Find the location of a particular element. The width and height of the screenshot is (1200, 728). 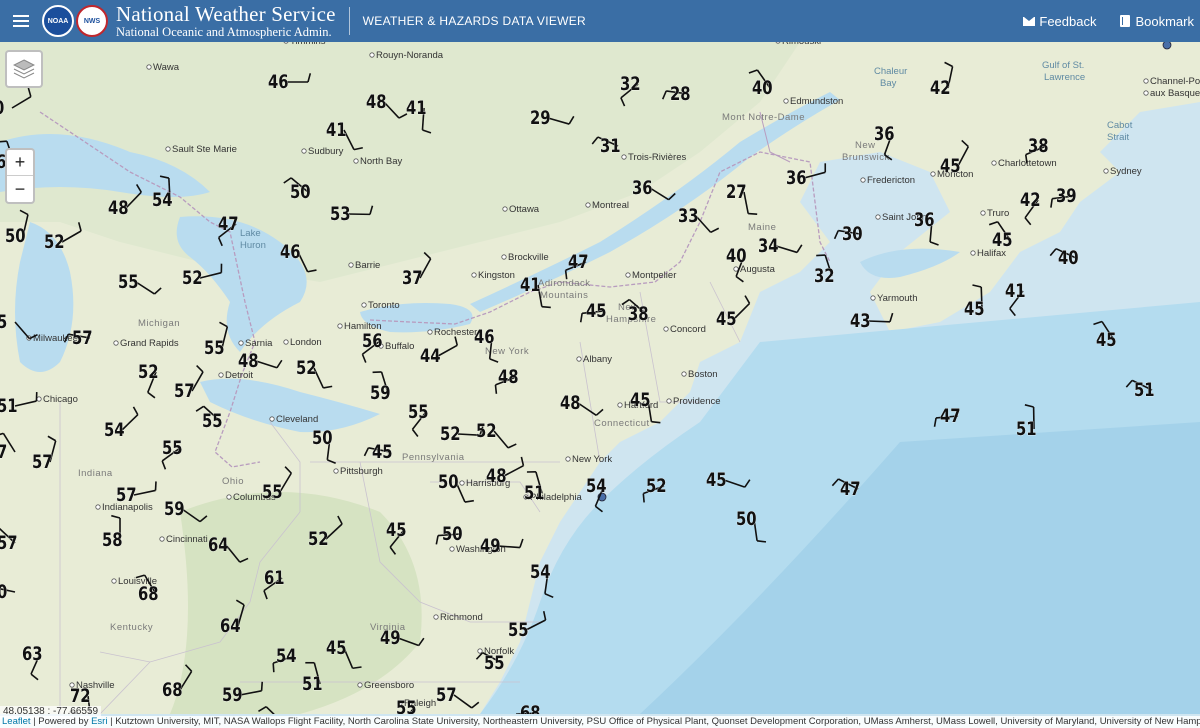

place-label: Yarmouth is located at coordinates (897, 298).